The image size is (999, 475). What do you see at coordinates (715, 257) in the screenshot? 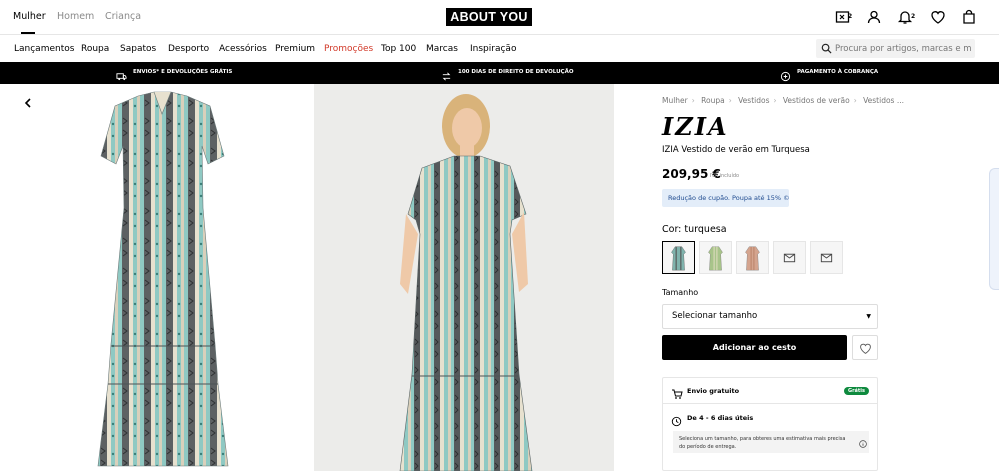
I see `color-swatch-green` at bounding box center [715, 257].